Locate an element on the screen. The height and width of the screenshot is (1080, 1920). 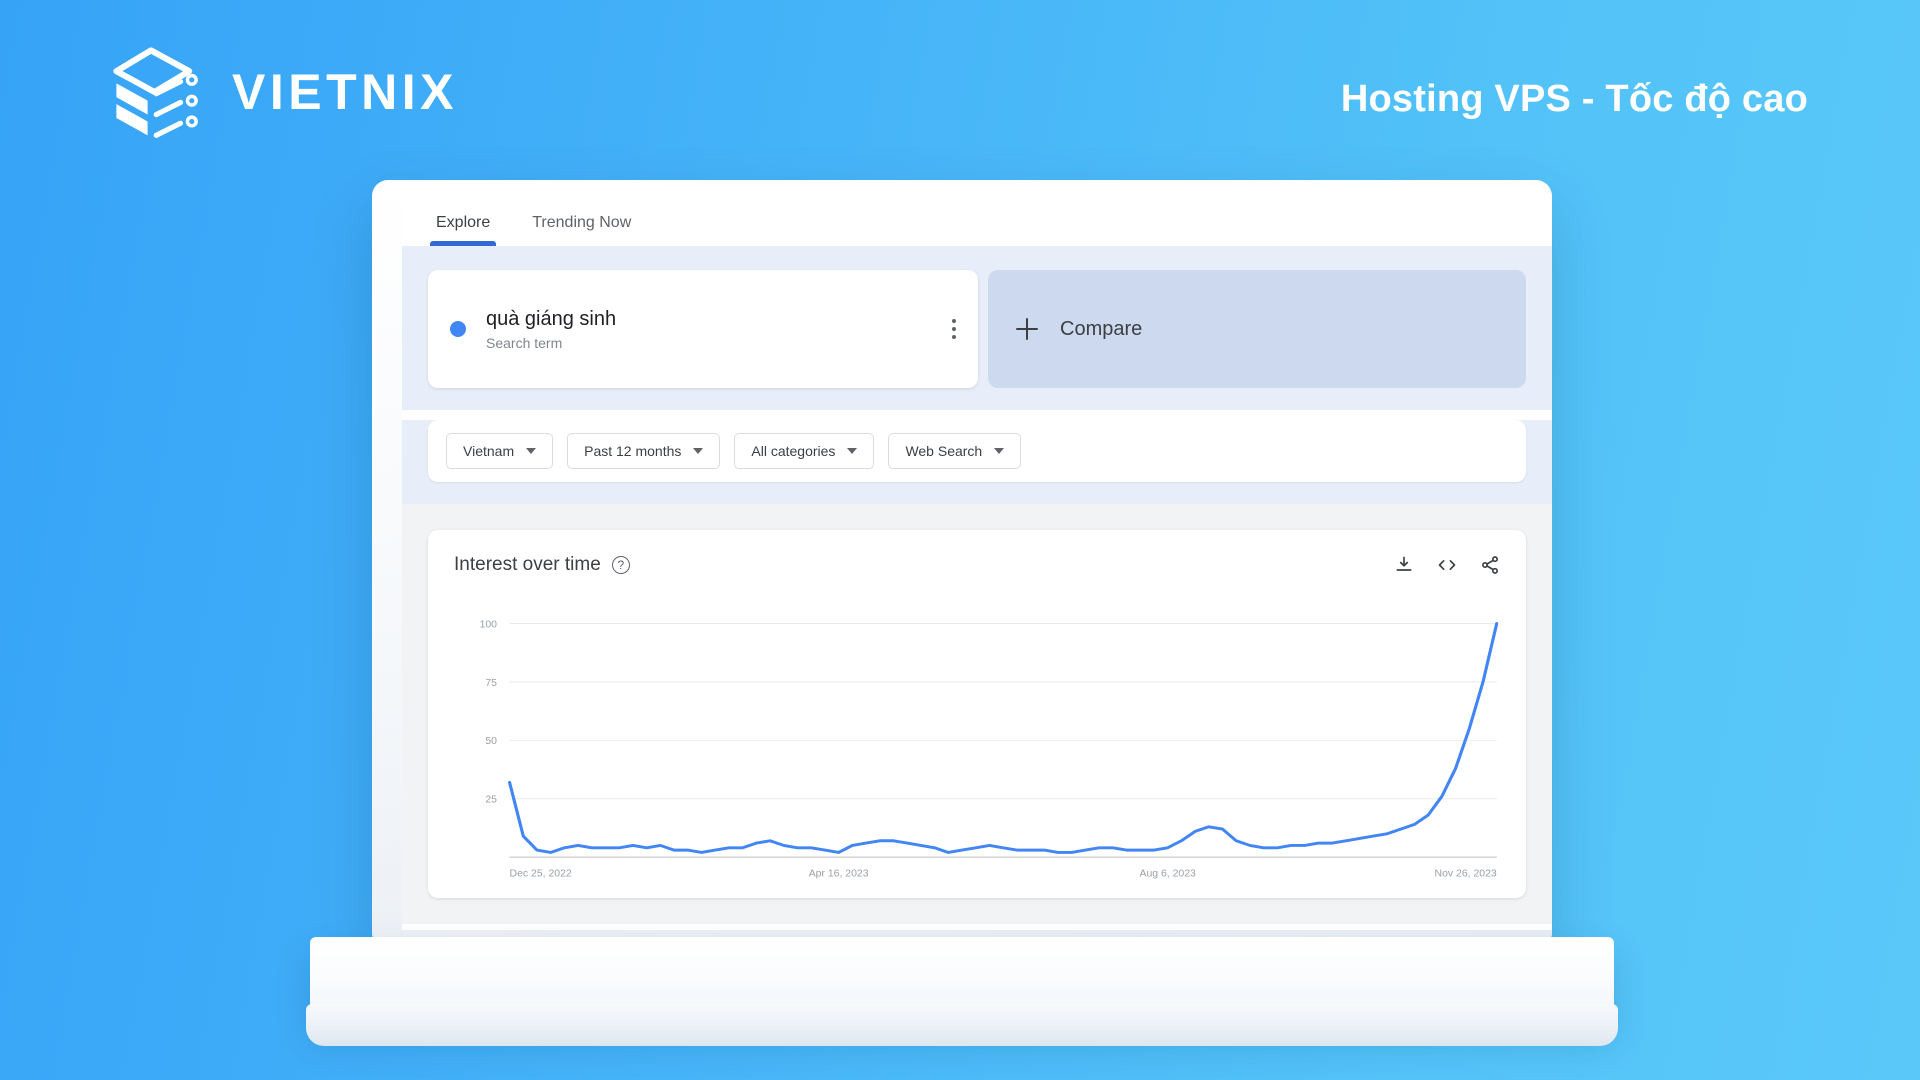
y-axis-tick-label: 100 is located at coordinates (489, 625).